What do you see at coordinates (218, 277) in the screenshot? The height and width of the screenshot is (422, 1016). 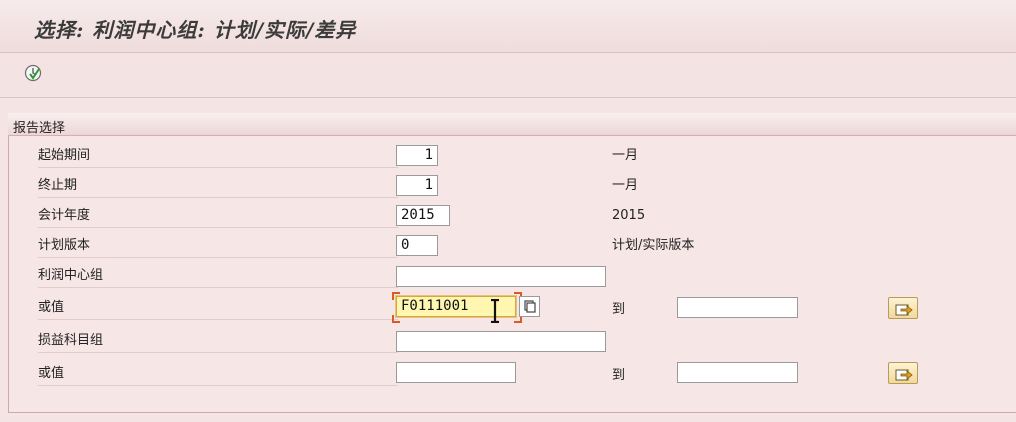 I see `profit-center-group-label: 利润中心组` at bounding box center [218, 277].